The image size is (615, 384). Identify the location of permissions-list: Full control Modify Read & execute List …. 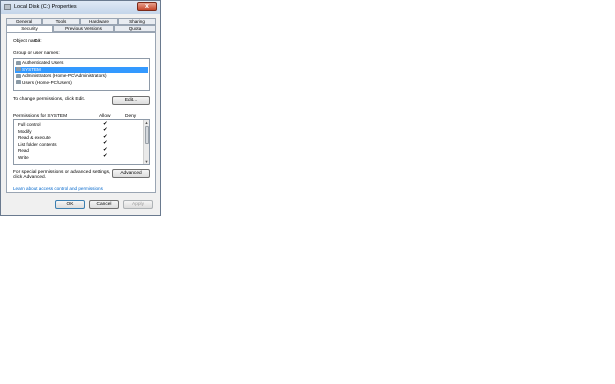
(81, 142).